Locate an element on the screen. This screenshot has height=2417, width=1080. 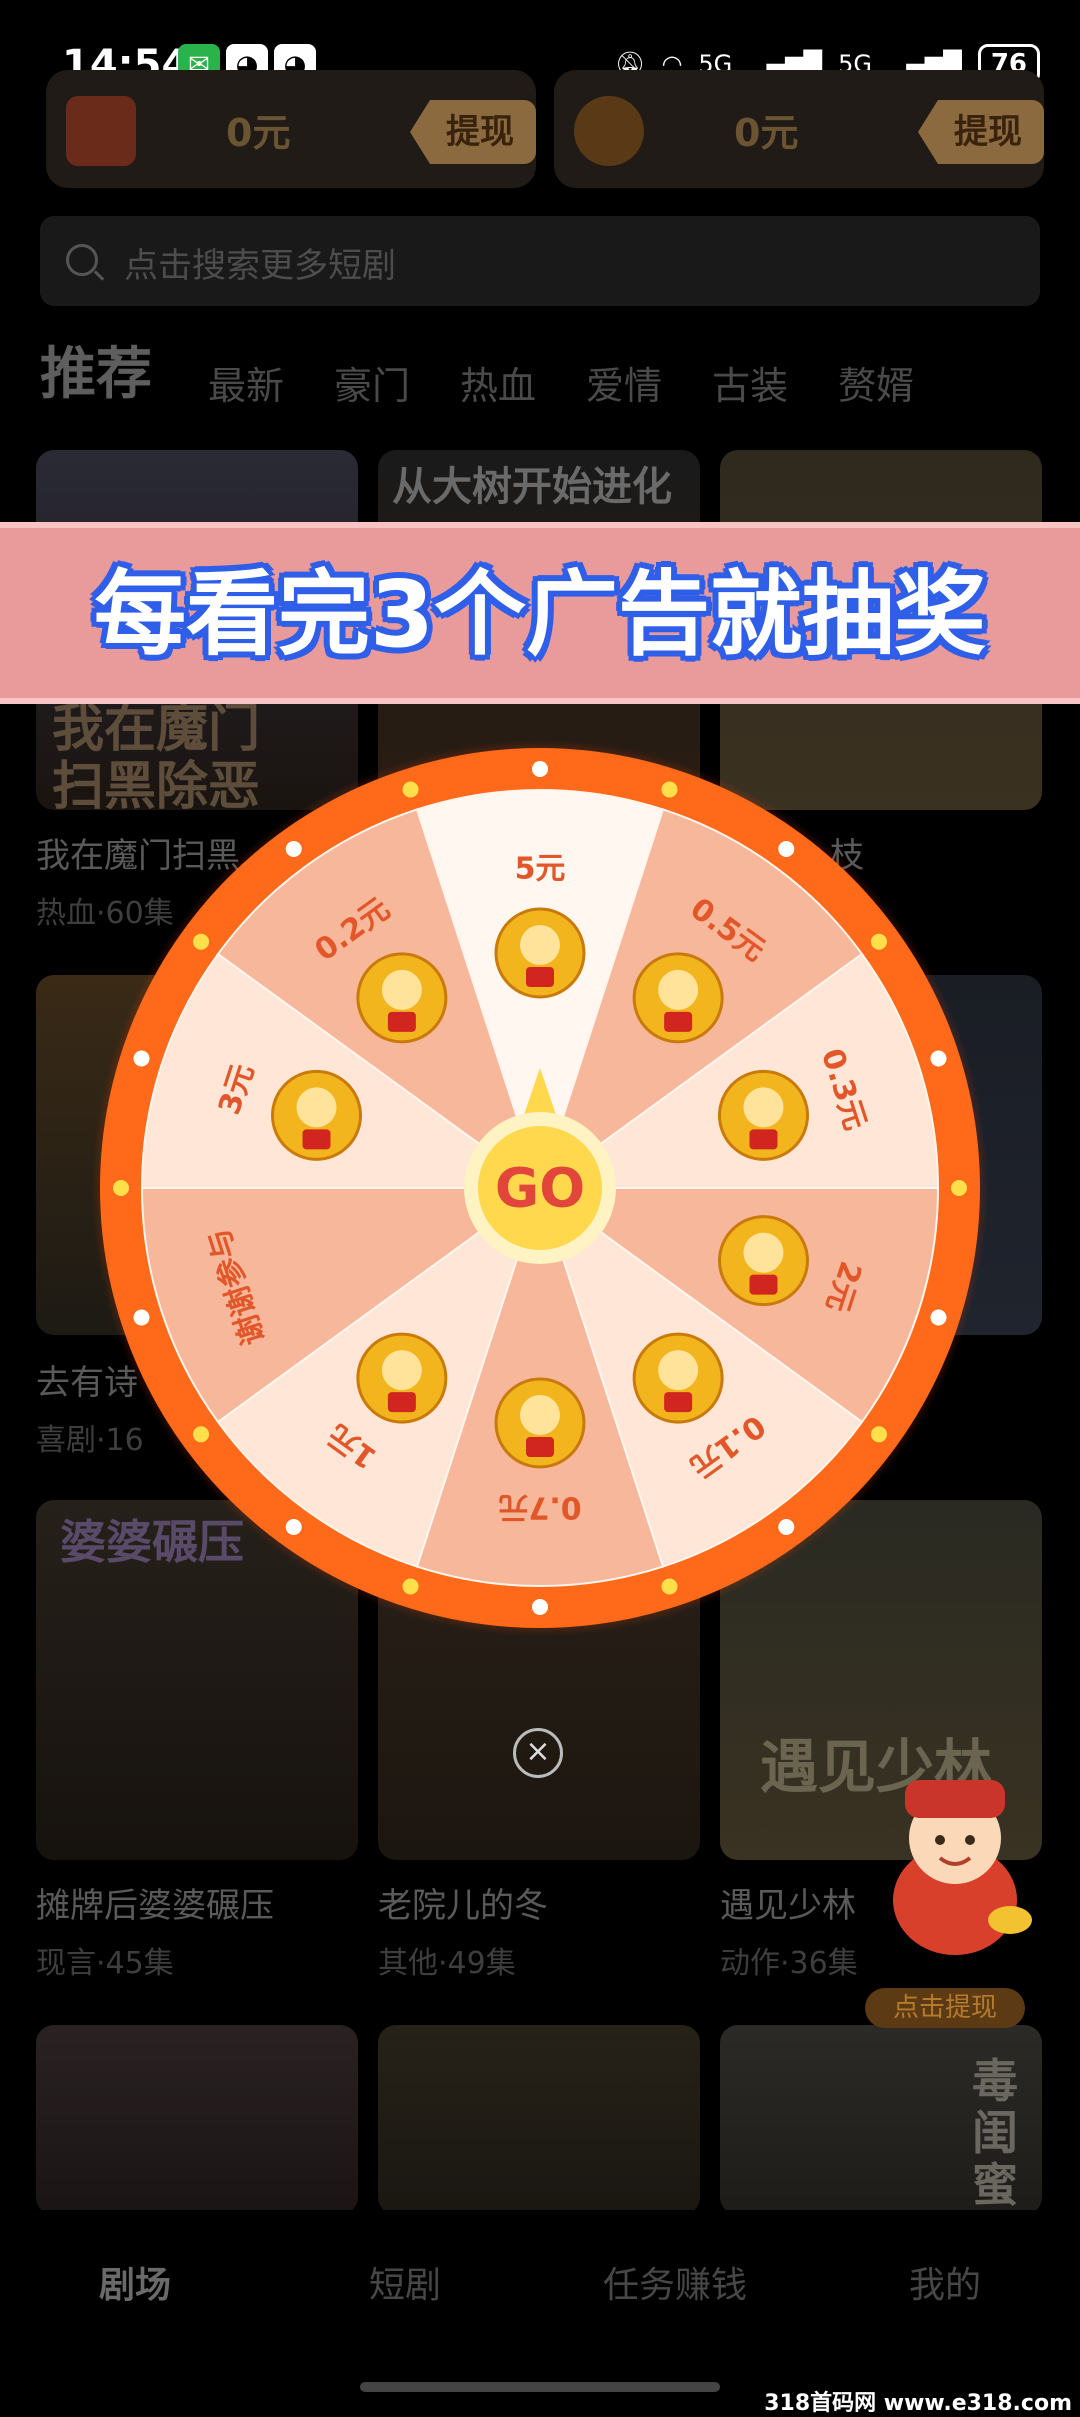
lottery-banner: 每看完3个广告就抽奖 is located at coordinates (540, 613).